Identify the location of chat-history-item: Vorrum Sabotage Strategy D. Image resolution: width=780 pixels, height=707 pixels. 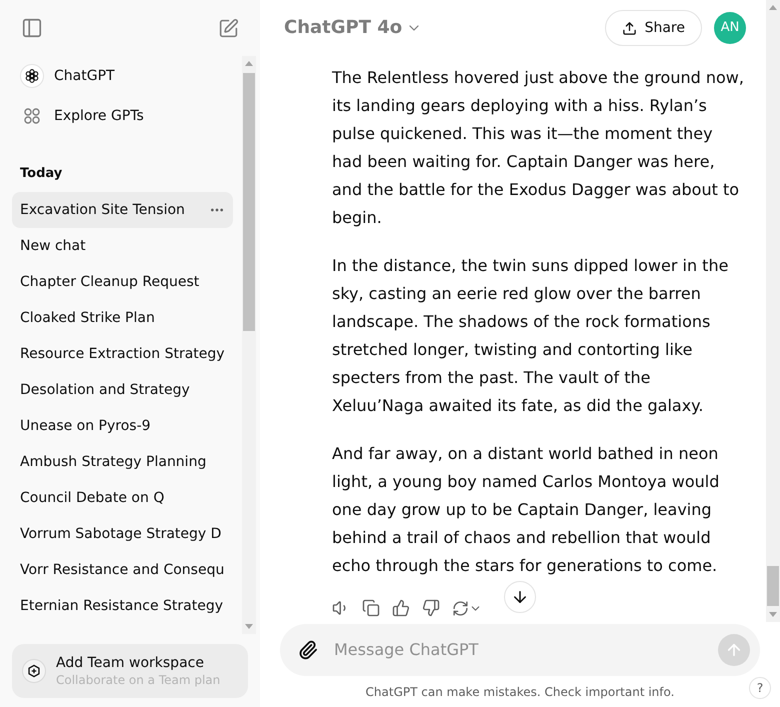
(122, 534).